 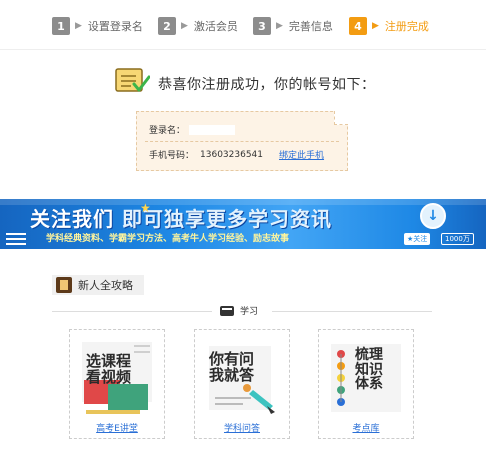 I want to click on card-video-course: 选课程 看视频 高考E讲堂, so click(x=117, y=384).